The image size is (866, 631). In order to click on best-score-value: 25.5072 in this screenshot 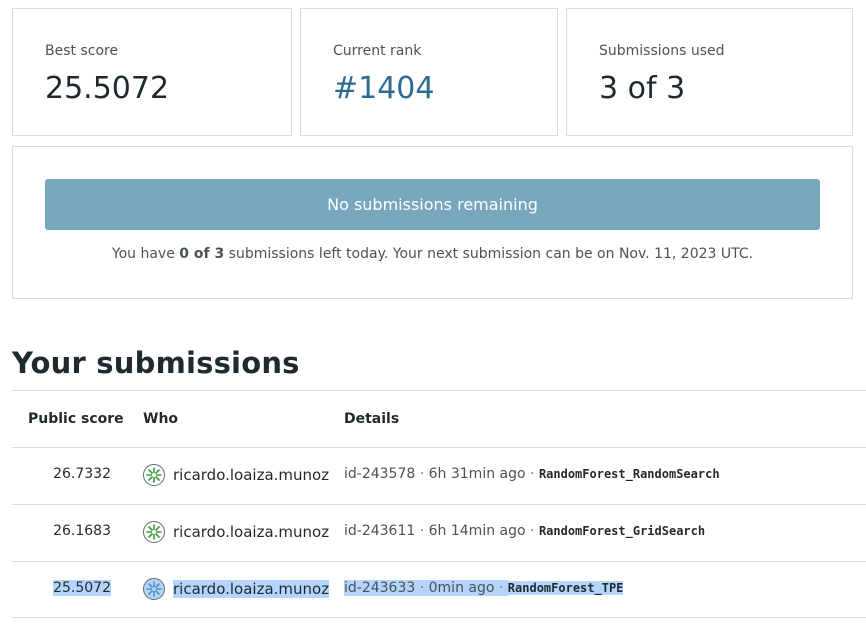, I will do `click(107, 88)`.